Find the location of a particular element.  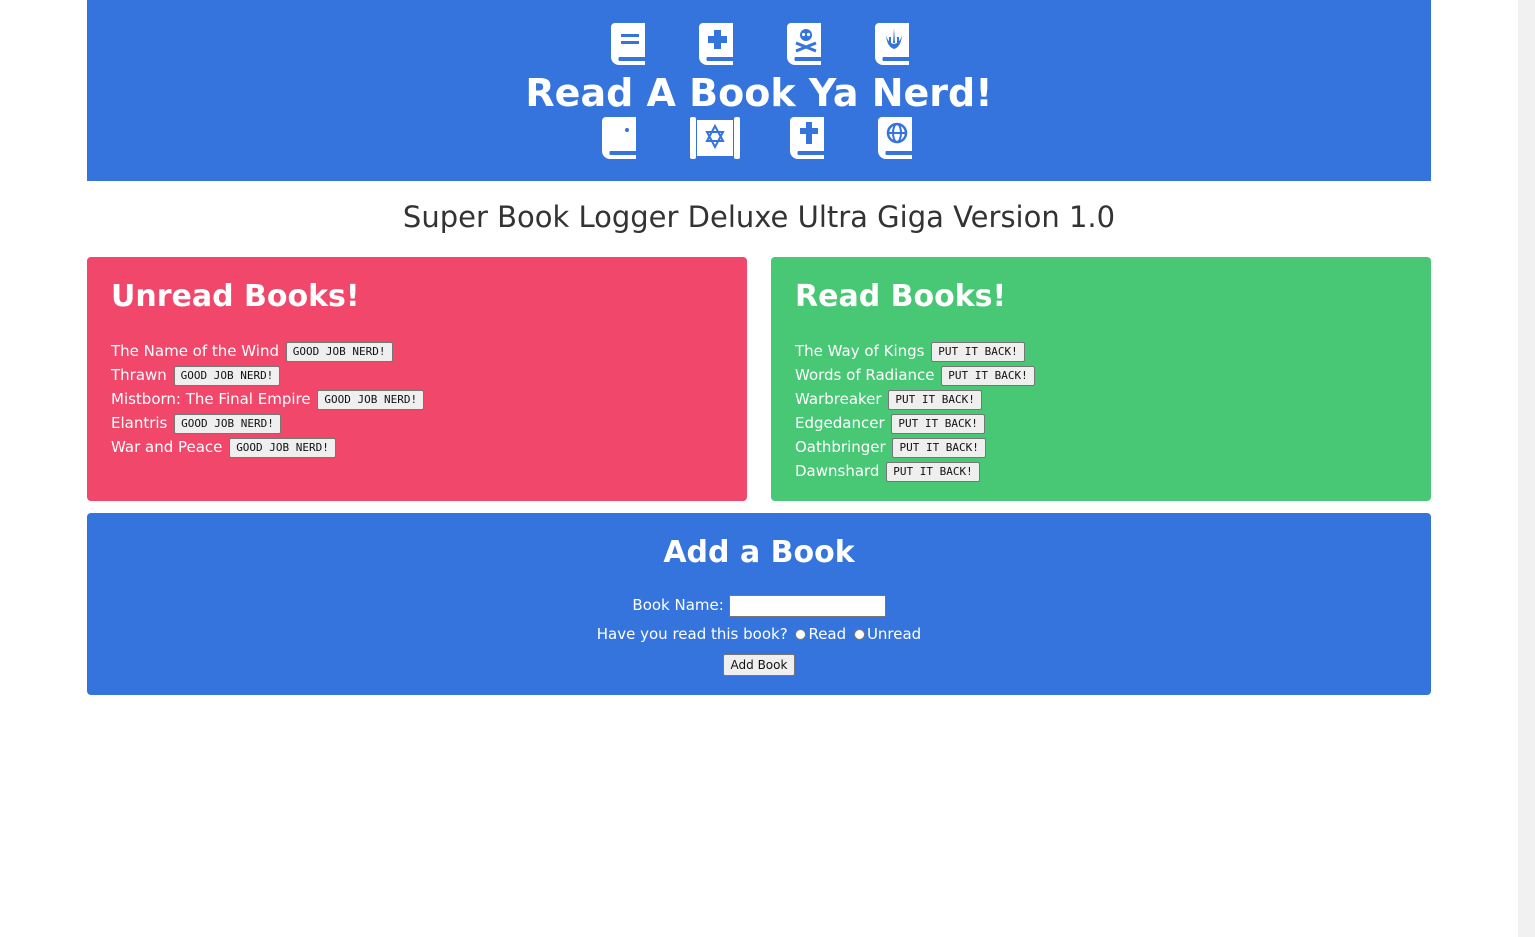

book-skull-icon is located at coordinates (804, 44).